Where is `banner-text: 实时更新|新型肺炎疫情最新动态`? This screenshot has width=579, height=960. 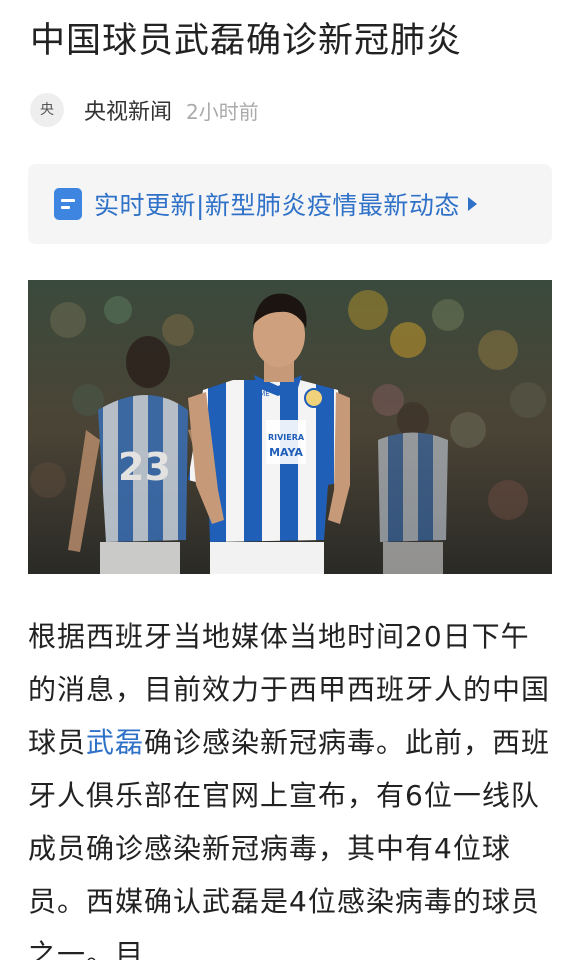 banner-text: 实时更新|新型肺炎疫情最新动态 is located at coordinates (277, 204).